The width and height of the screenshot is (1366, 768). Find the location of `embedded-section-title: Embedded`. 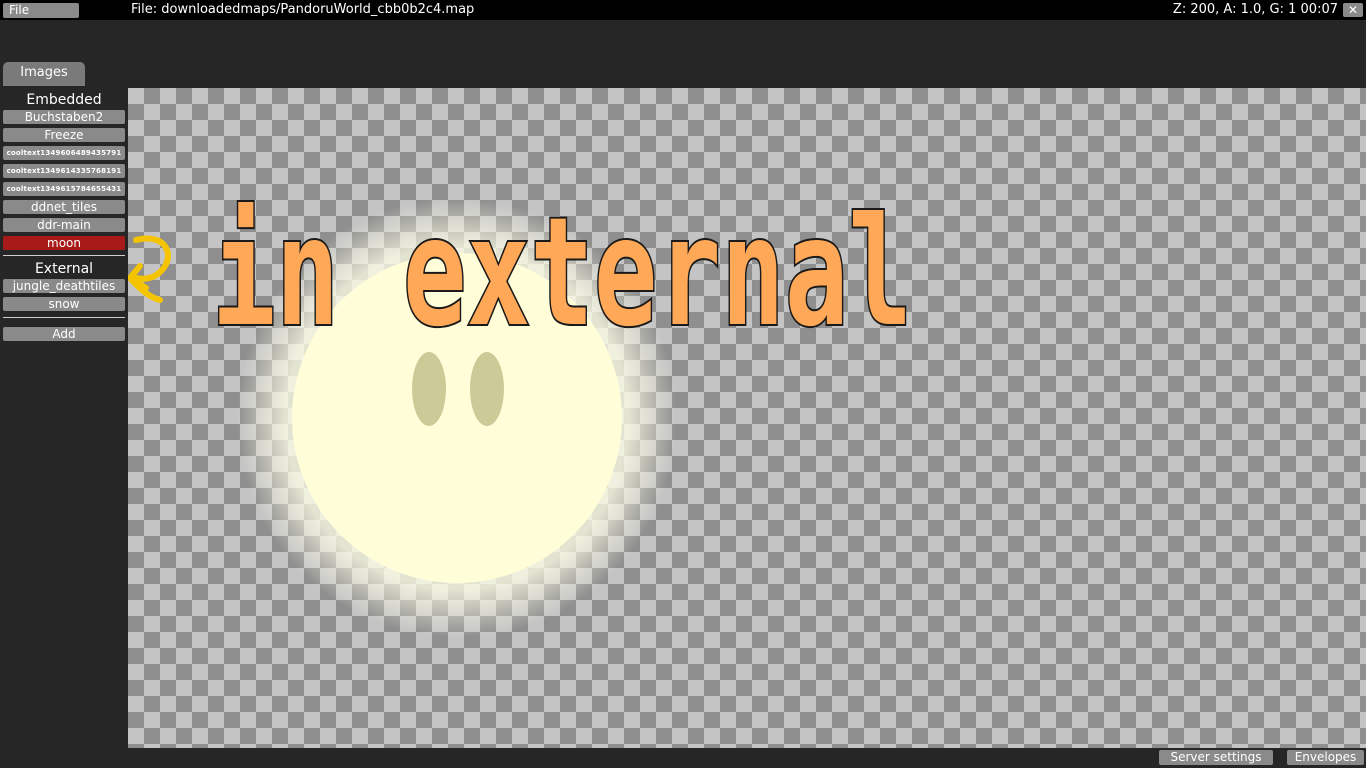

embedded-section-title: Embedded is located at coordinates (64, 100).